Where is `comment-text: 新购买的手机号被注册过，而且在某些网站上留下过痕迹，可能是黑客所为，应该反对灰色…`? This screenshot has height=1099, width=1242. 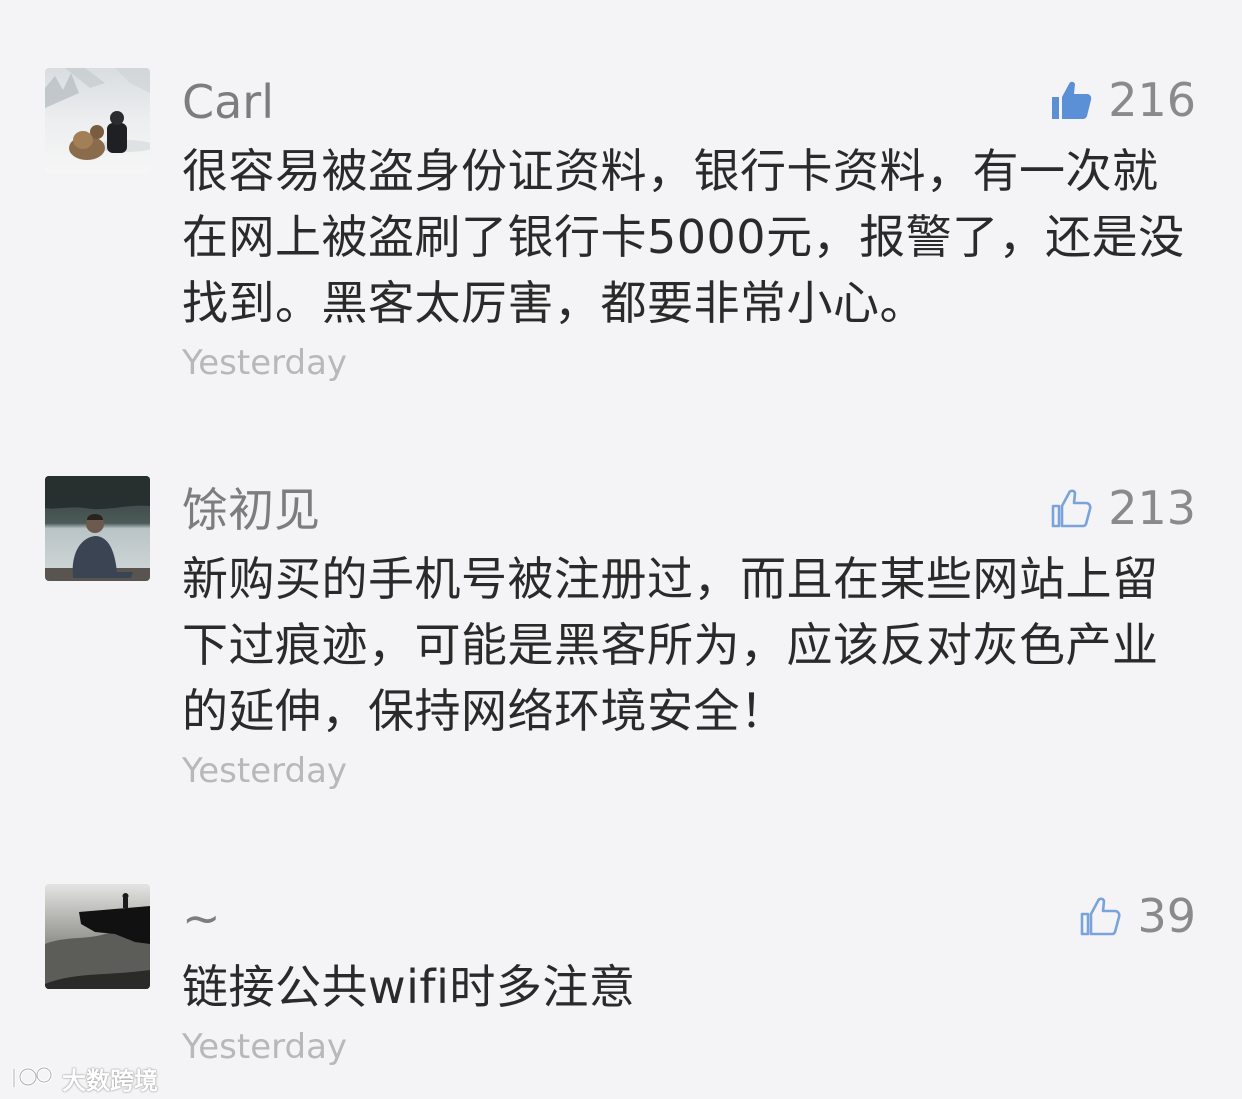 comment-text: 新购买的手机号被注册过，而且在某些网站上留下过痕迹，可能是黑客所为，应该反对灰色… is located at coordinates (670, 645).